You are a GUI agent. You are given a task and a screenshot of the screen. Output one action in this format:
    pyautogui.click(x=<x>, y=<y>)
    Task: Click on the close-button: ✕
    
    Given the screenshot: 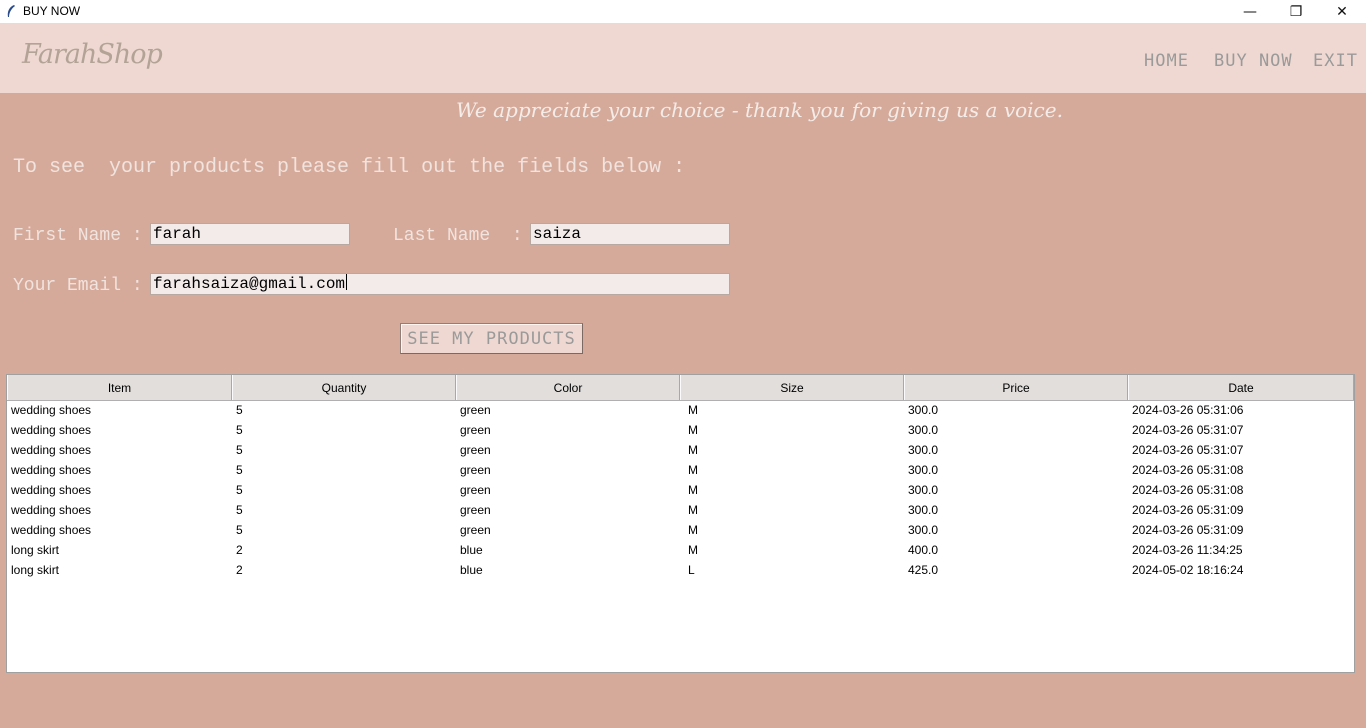 What is the action you would take?
    pyautogui.click(x=1342, y=11)
    